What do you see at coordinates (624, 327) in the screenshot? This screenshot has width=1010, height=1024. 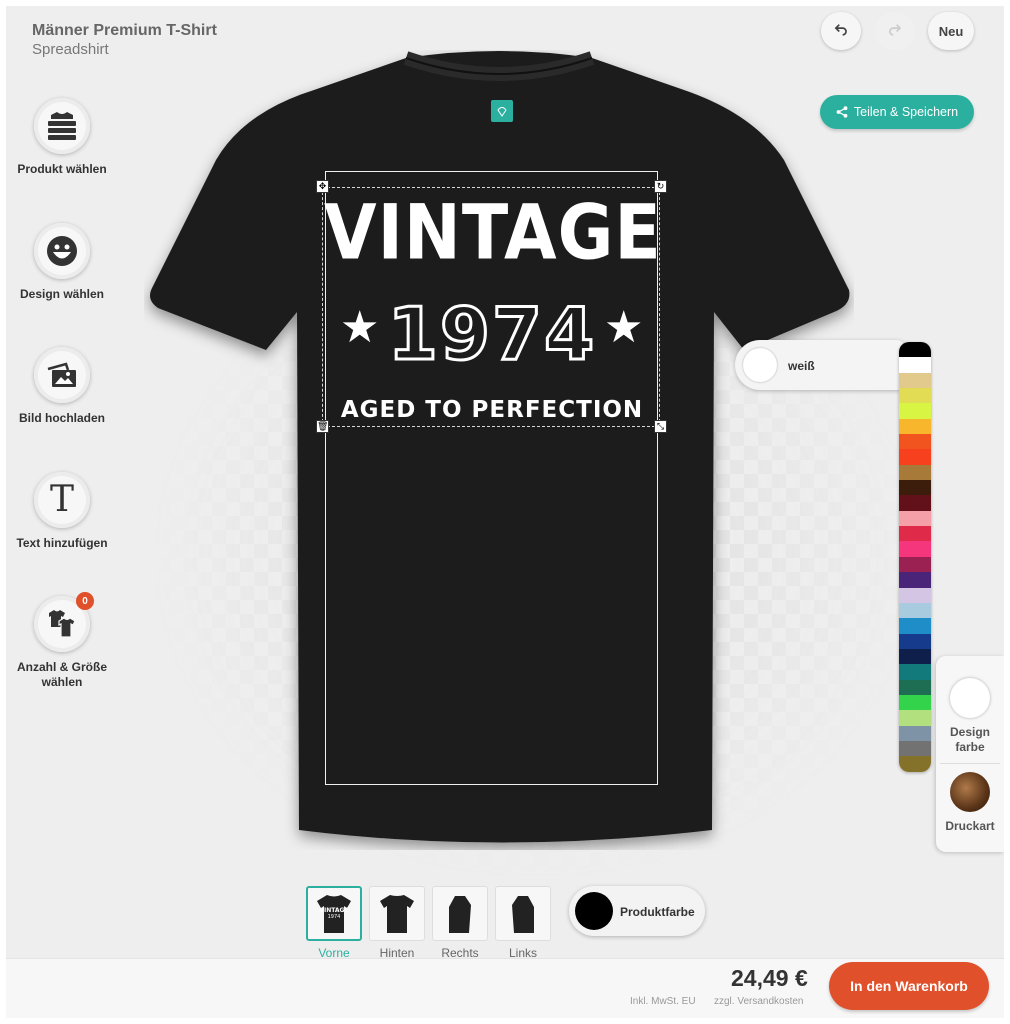 I see `design-star-right: ★` at bounding box center [624, 327].